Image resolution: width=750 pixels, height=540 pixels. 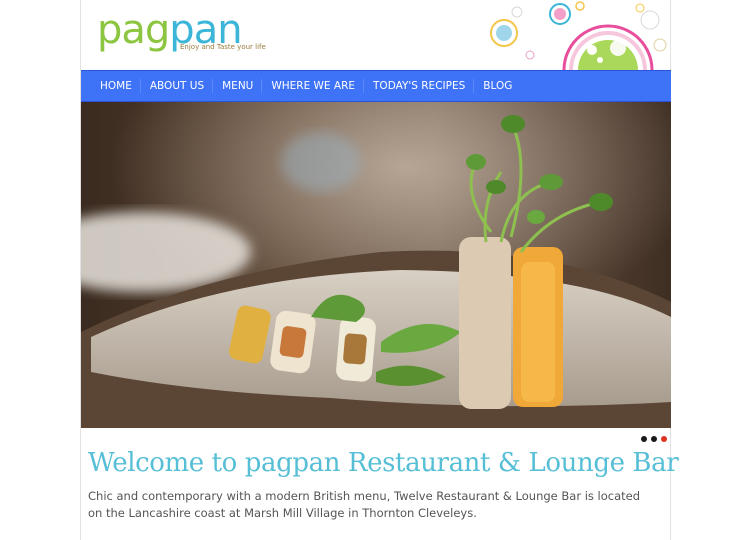 I want to click on nav-item-home: HOME, so click(x=116, y=86).